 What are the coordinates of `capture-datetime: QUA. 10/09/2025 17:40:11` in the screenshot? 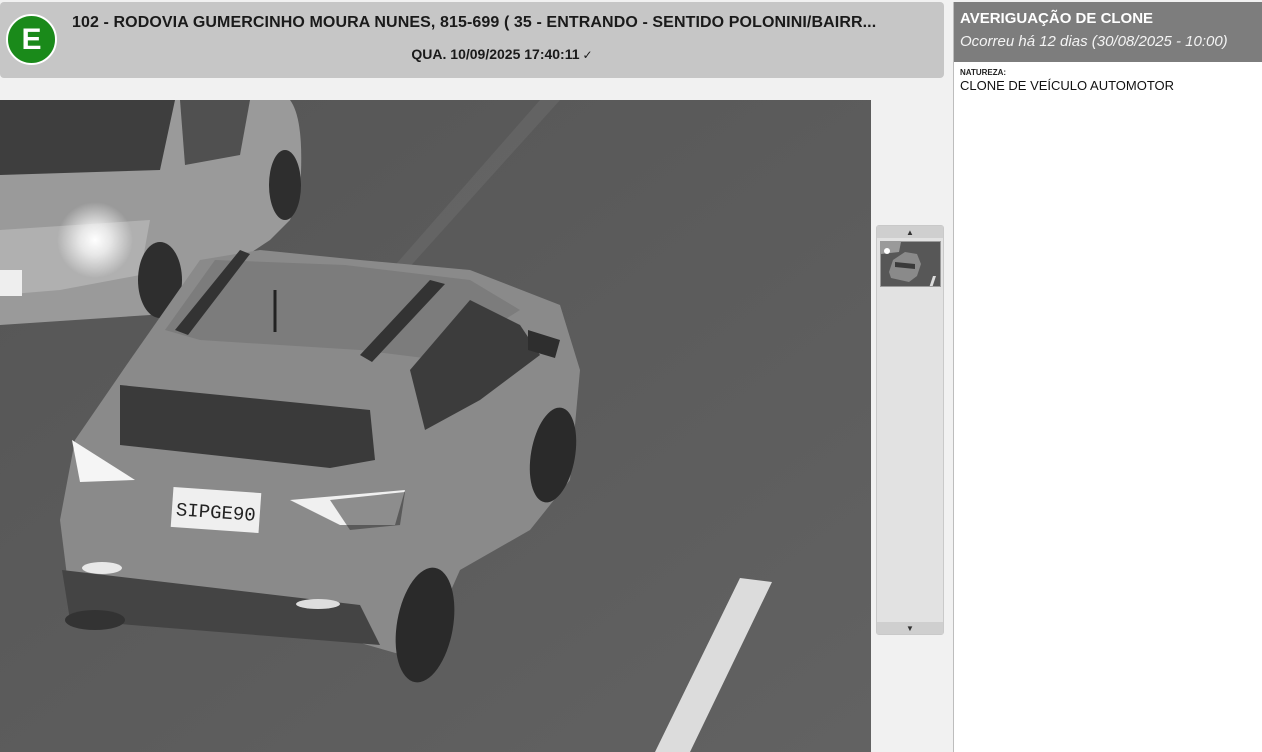 It's located at (495, 54).